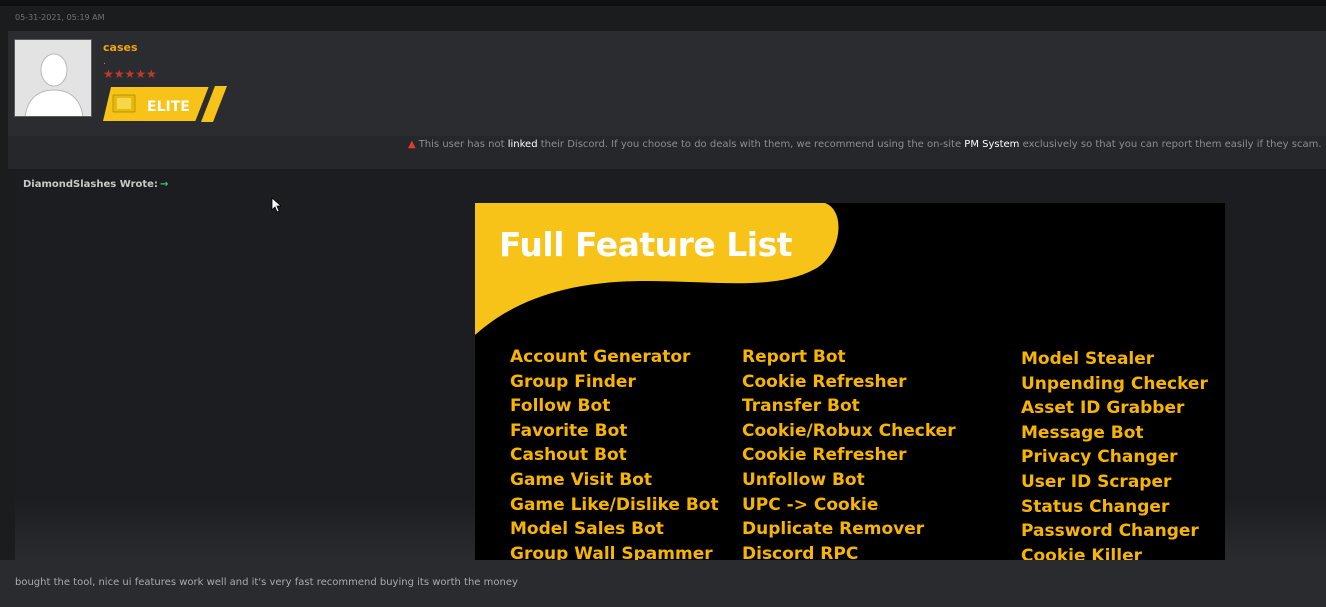  What do you see at coordinates (1096, 481) in the screenshot?
I see `feature-item: User ID Scraper` at bounding box center [1096, 481].